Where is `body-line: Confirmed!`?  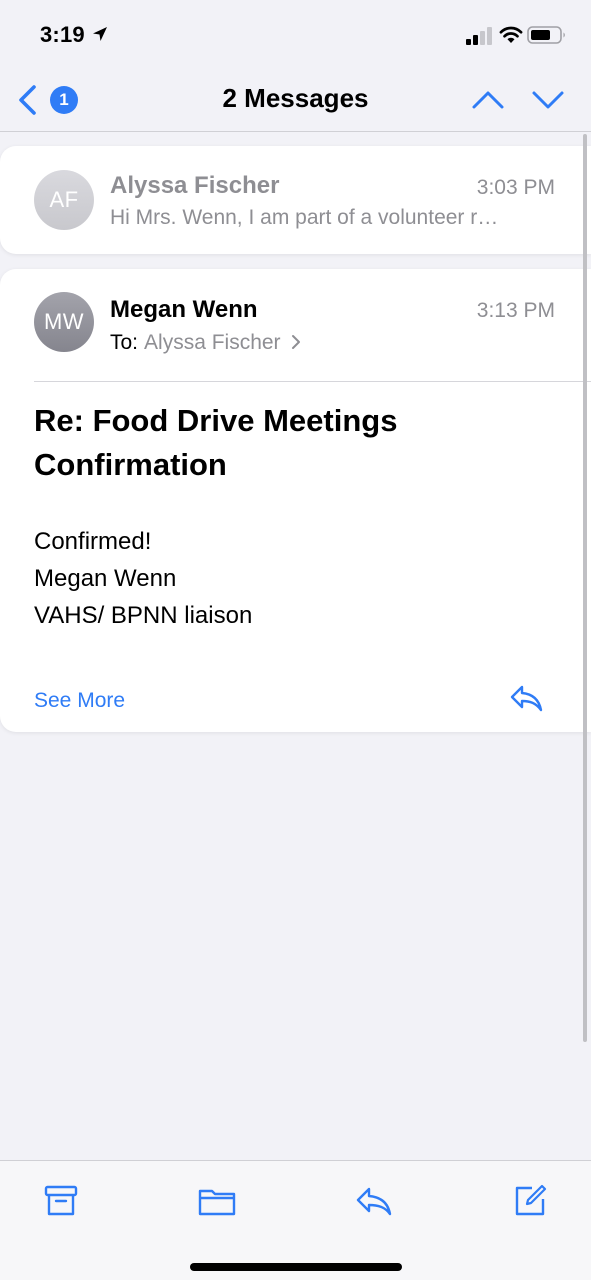 body-line: Confirmed! is located at coordinates (93, 541).